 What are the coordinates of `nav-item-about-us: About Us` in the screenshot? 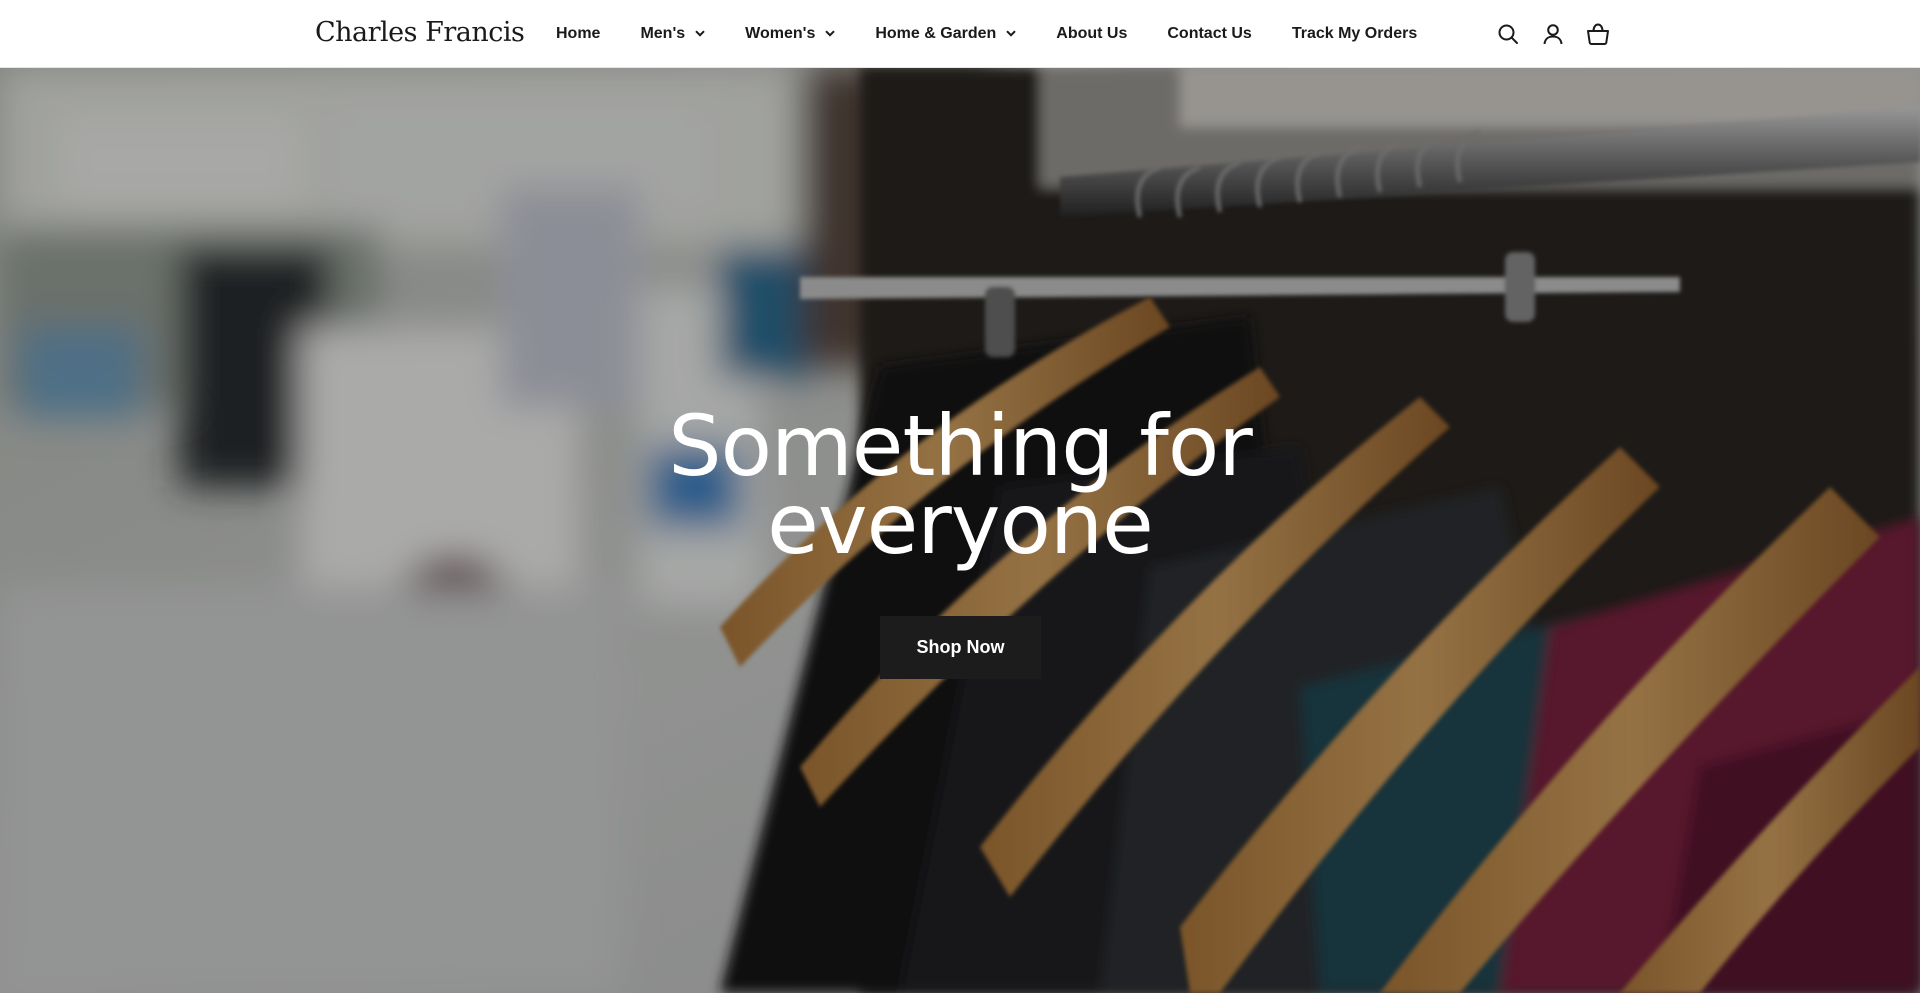 It's located at (1091, 34).